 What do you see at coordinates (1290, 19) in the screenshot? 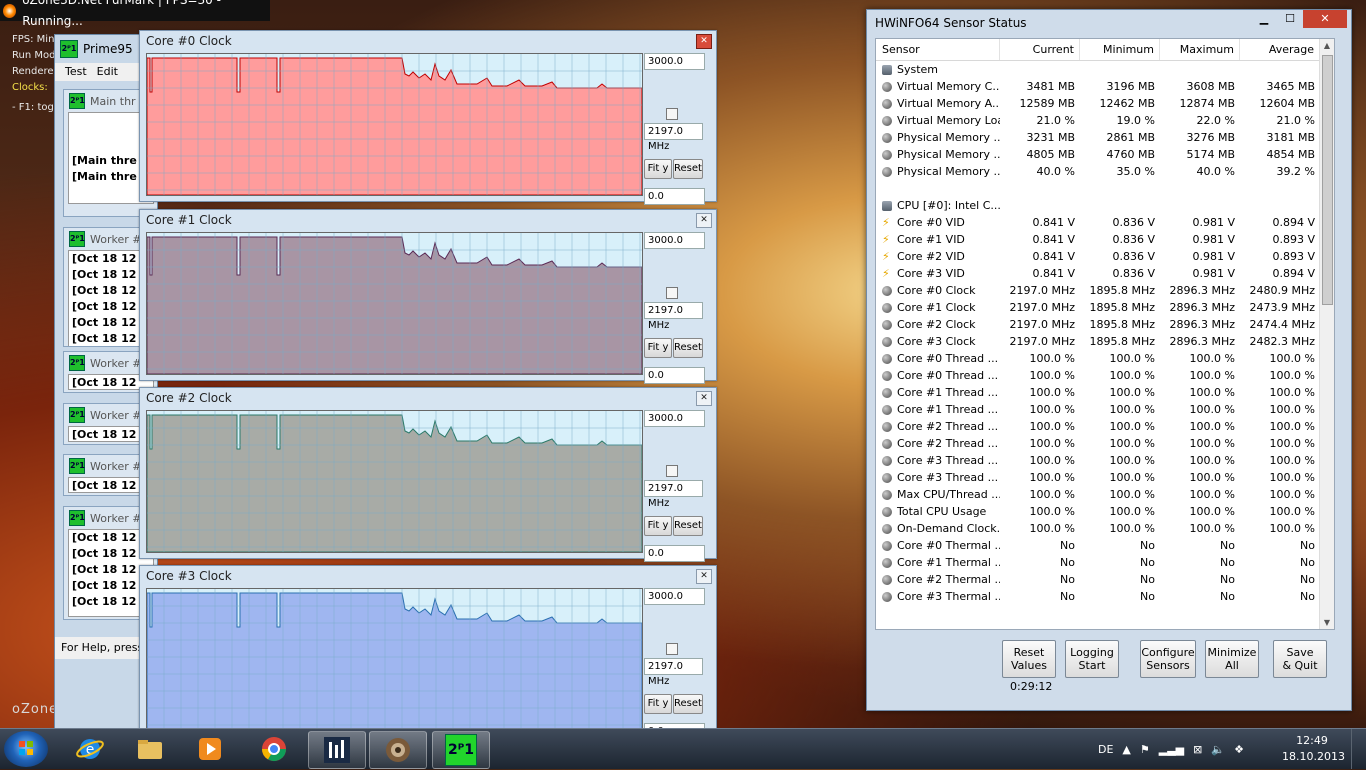
I see `maximize-icon: ☐` at bounding box center [1290, 19].